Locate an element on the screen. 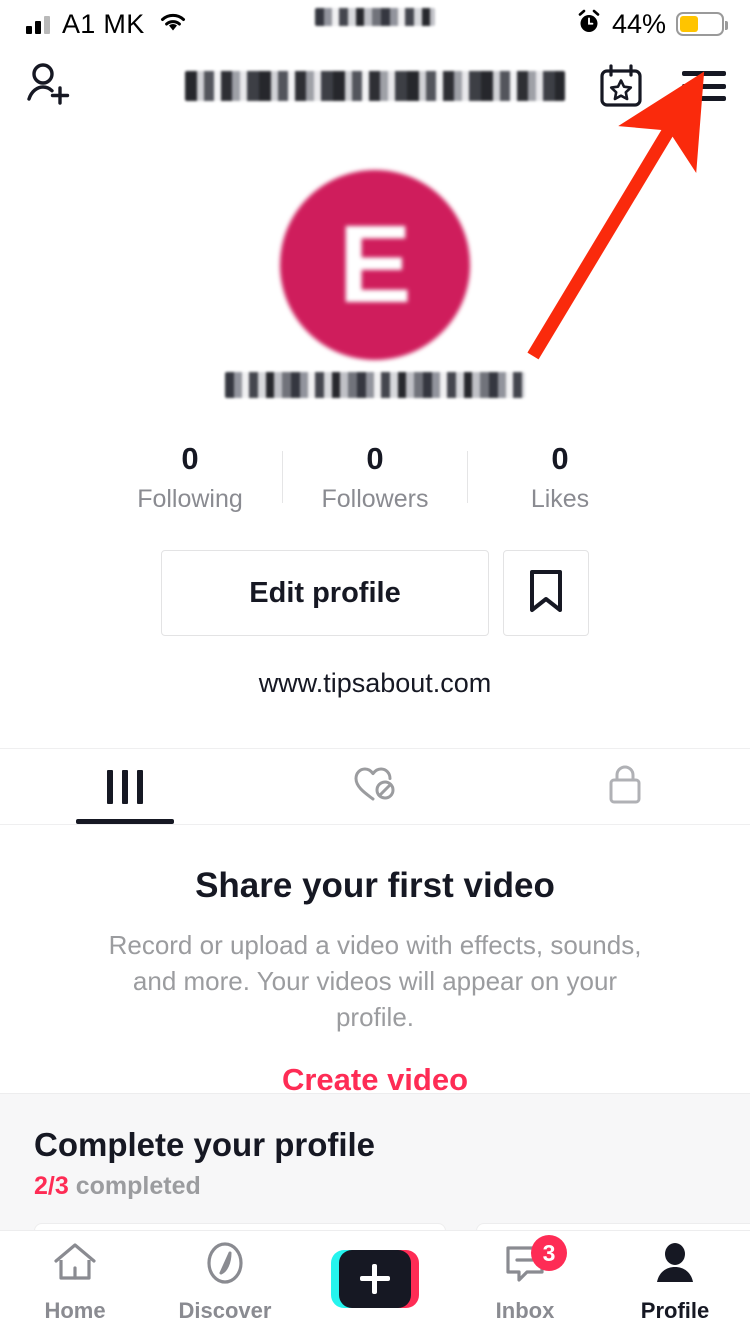  create-video-icon is located at coordinates (375, 1278).